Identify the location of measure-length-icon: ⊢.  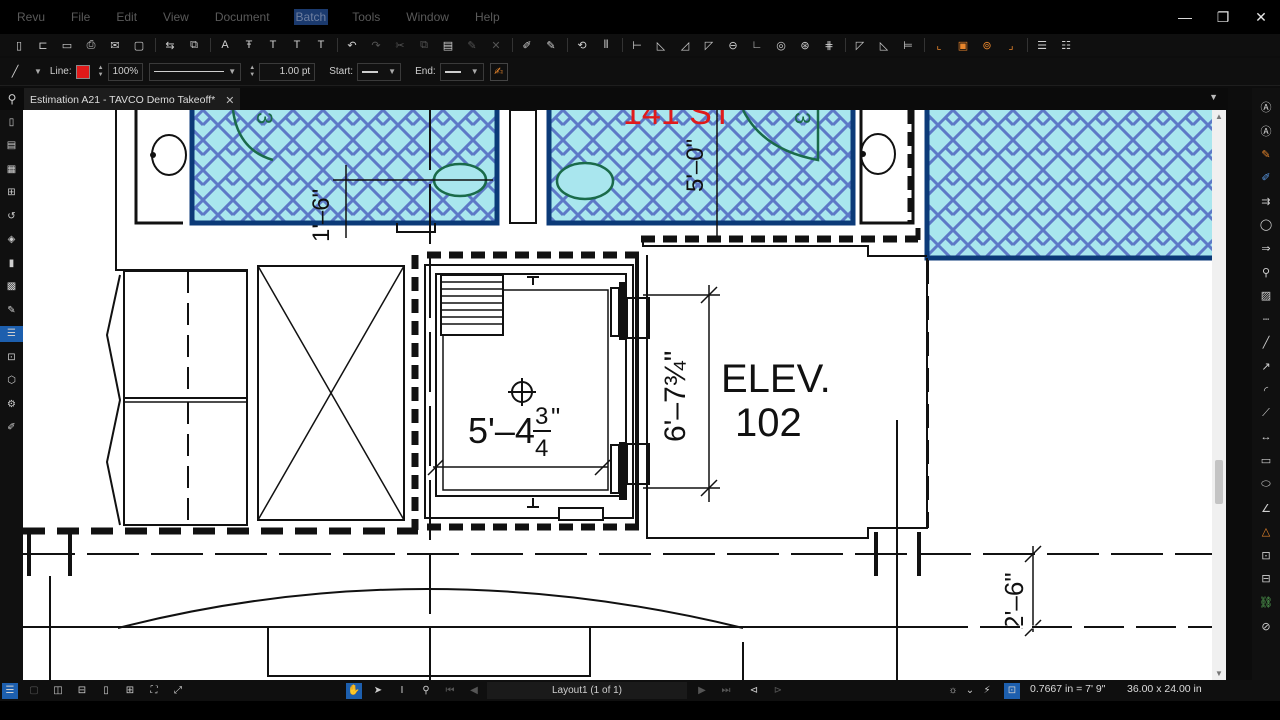
(637, 45).